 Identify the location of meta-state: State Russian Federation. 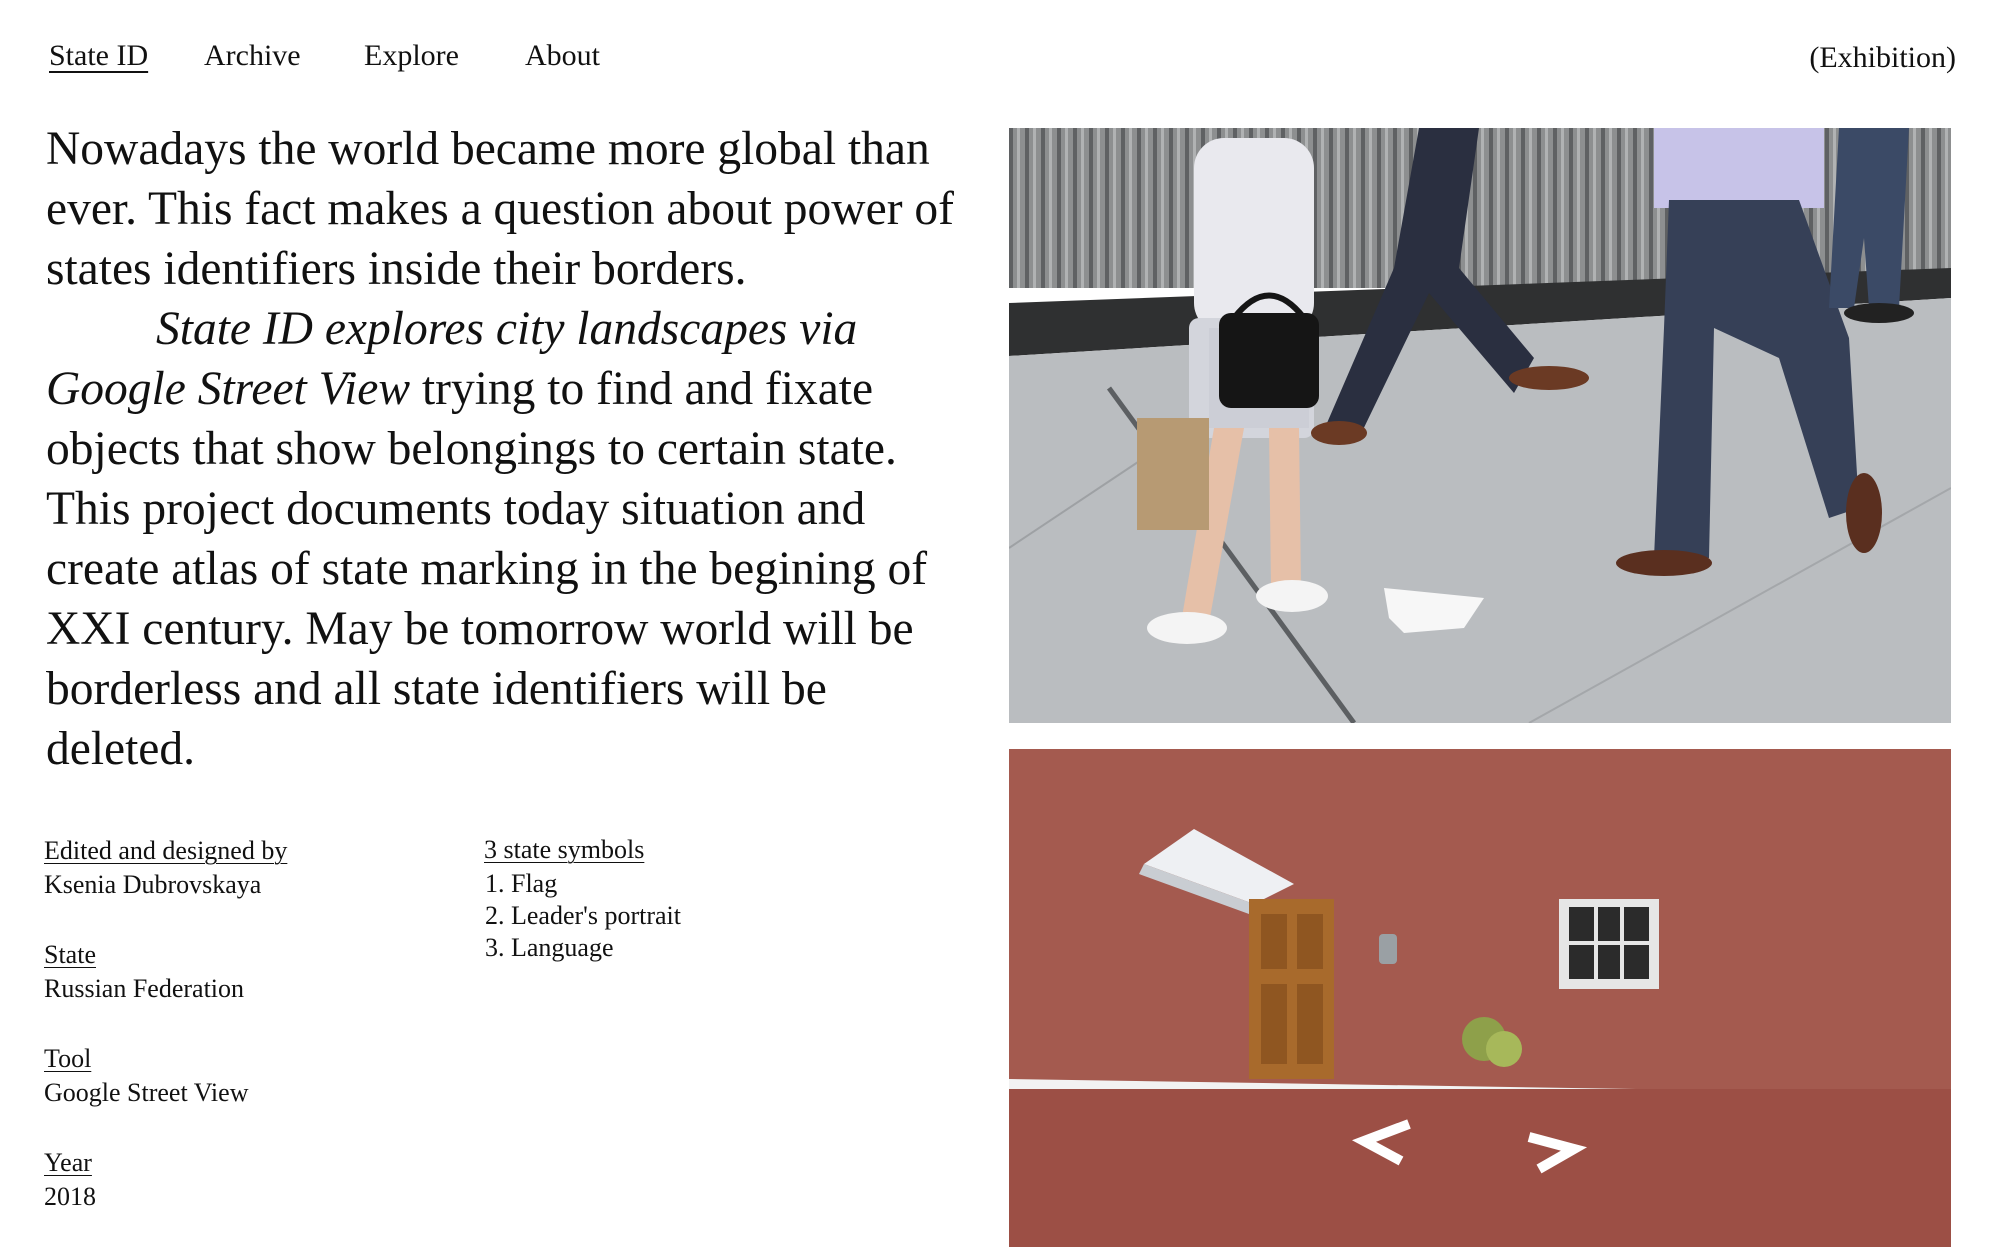
(165, 972).